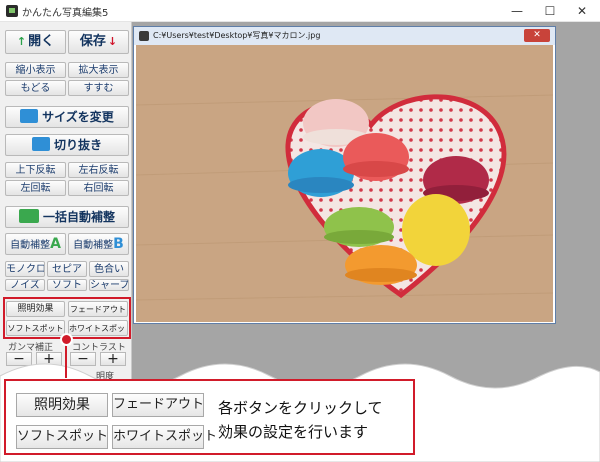 This screenshot has height=462, width=600. I want to click on sepia-button: セピア, so click(67, 269).